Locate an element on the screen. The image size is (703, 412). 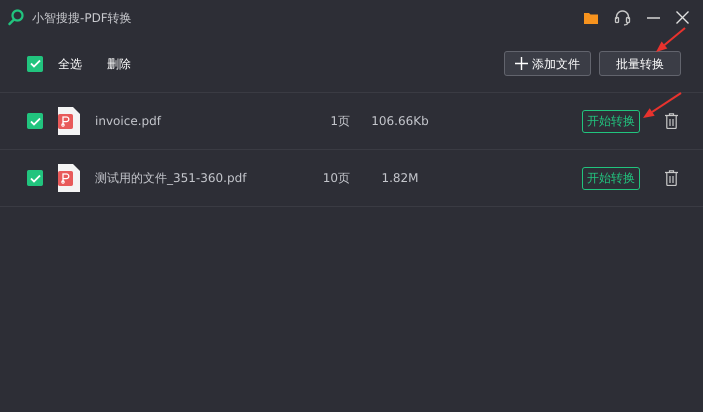
minimize-icon is located at coordinates (653, 17).